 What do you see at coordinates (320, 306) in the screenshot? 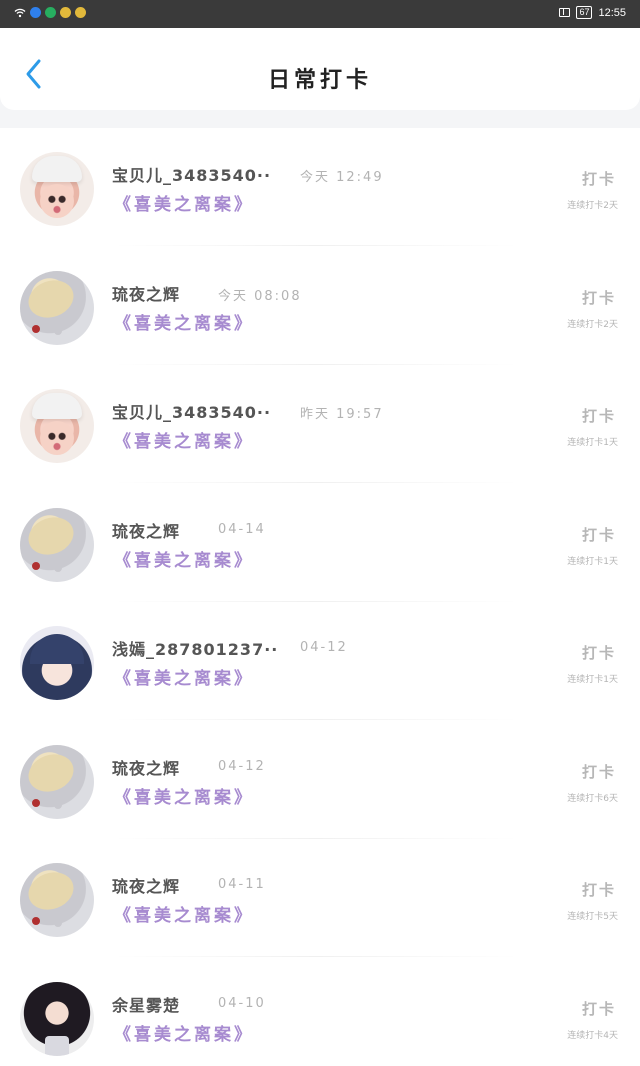
I see `list-item: 琉夜之辉 今天 08:08 《喜美之离案》 打卡连续打卡2天` at bounding box center [320, 306].